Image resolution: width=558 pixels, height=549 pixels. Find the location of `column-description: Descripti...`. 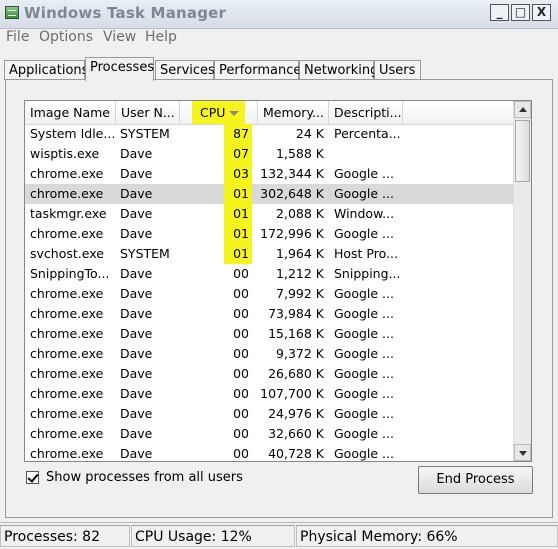

column-description: Descripti... is located at coordinates (366, 112).